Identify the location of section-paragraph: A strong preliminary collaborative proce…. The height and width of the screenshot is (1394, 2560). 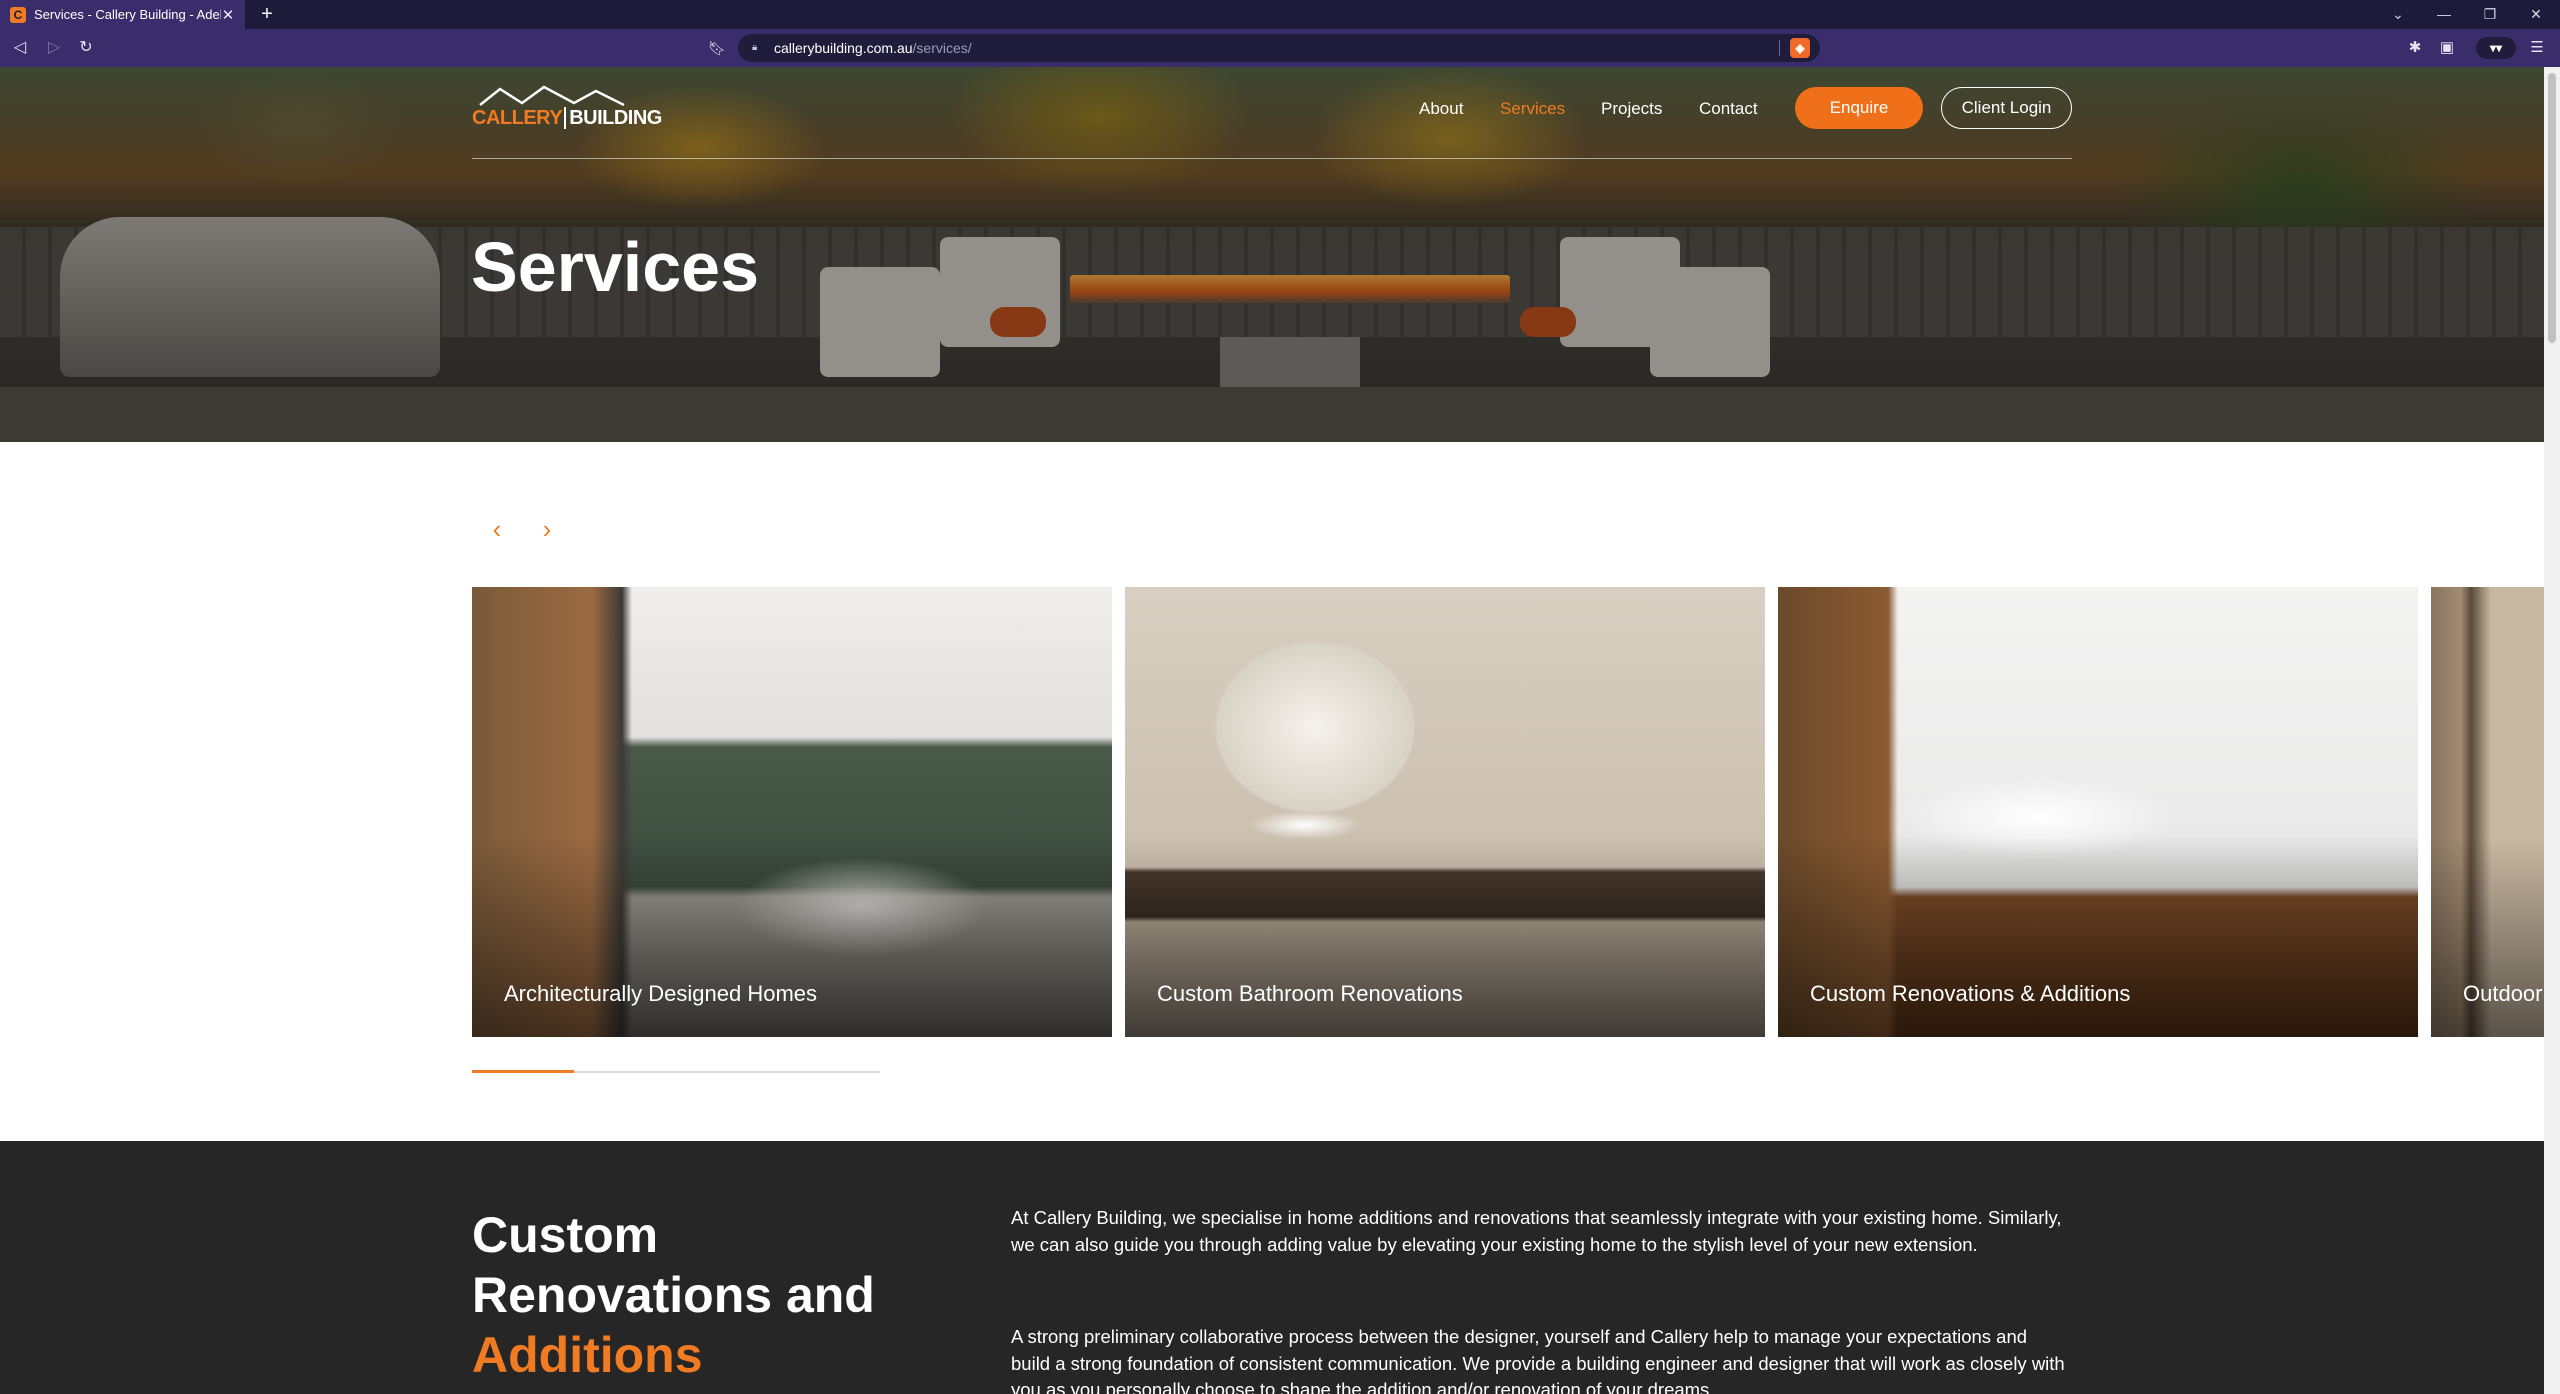
(1538, 1360).